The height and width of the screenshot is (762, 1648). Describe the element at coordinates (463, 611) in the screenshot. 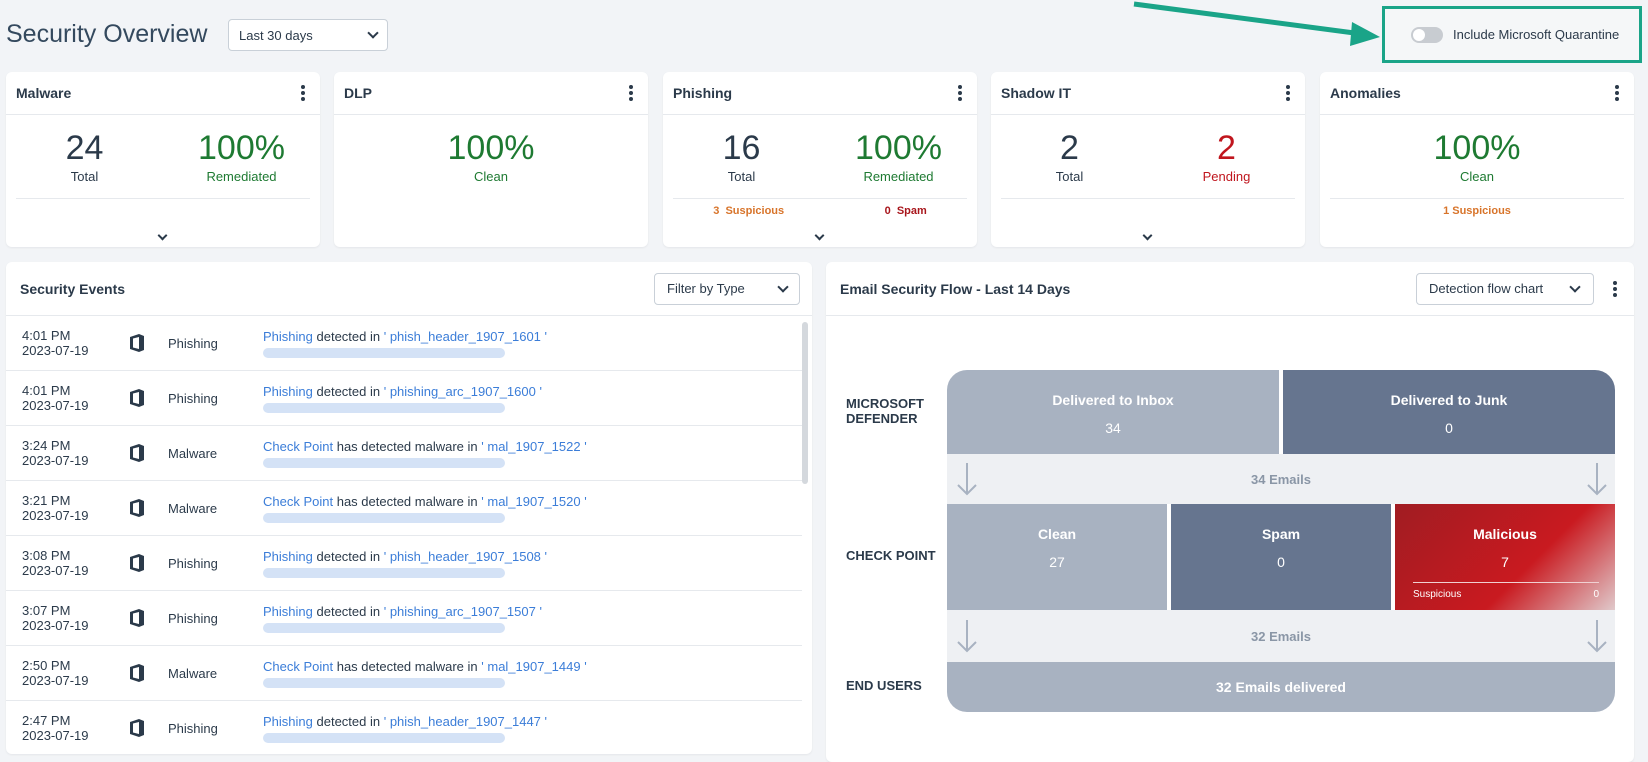

I see `event-target-link: phishing_arc_1907_1507` at that location.